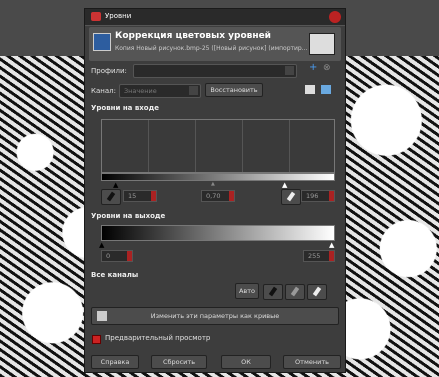 The width and height of the screenshot is (439, 377). What do you see at coordinates (310, 89) in the screenshot?
I see `linear-histogram-icon` at bounding box center [310, 89].